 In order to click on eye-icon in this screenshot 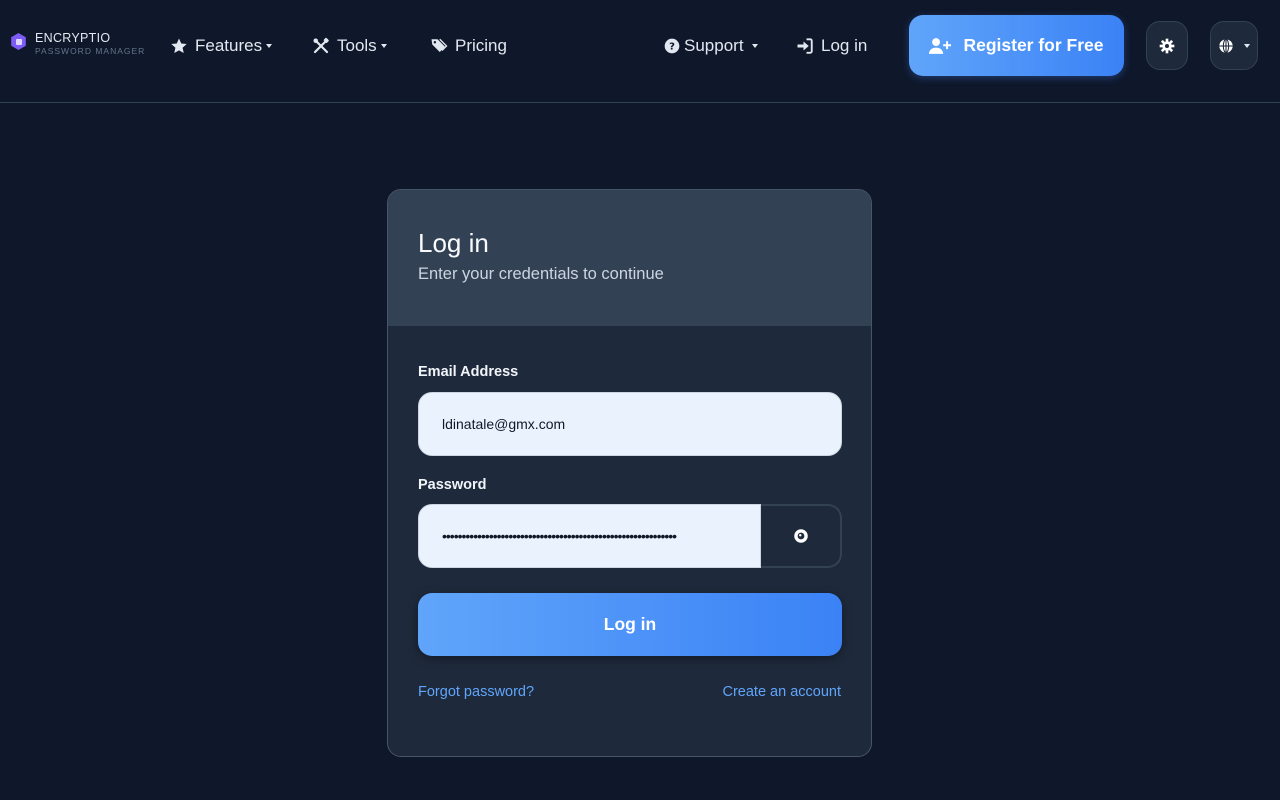, I will do `click(800, 536)`.